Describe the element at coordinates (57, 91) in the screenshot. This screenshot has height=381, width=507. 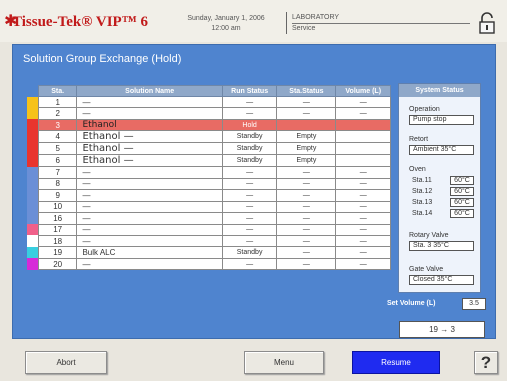
I see `column-header: Sta.` at that location.